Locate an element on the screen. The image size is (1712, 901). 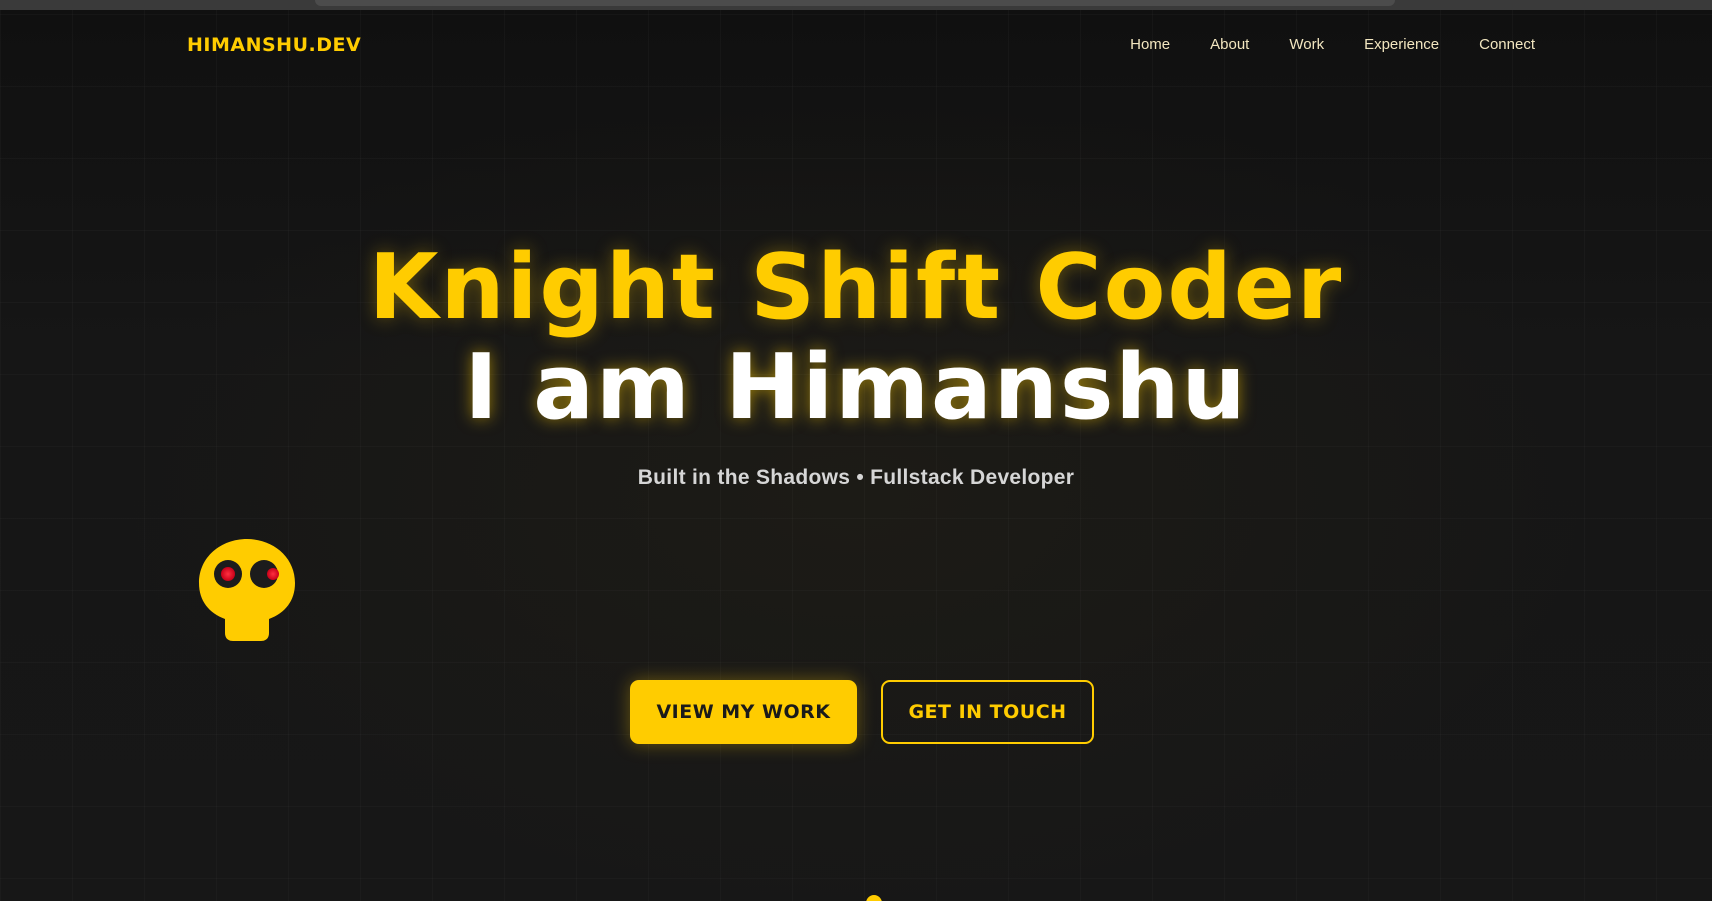
hero-title-line1: Knight Shift Coder is located at coordinates (856, 287).